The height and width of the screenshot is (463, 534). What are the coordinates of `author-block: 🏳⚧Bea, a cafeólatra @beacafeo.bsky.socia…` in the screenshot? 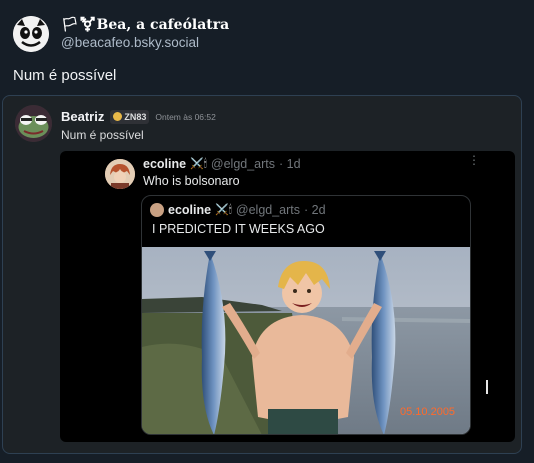 It's located at (145, 34).